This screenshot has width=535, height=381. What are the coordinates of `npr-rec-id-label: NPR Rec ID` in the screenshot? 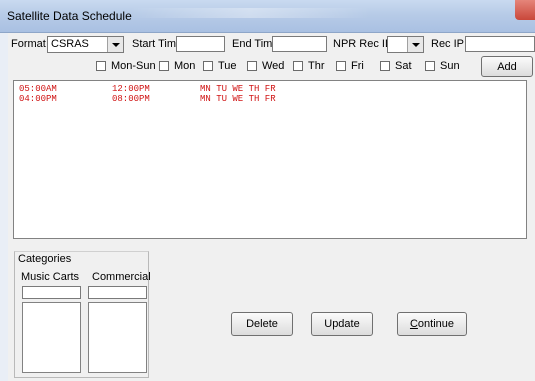 It's located at (363, 44).